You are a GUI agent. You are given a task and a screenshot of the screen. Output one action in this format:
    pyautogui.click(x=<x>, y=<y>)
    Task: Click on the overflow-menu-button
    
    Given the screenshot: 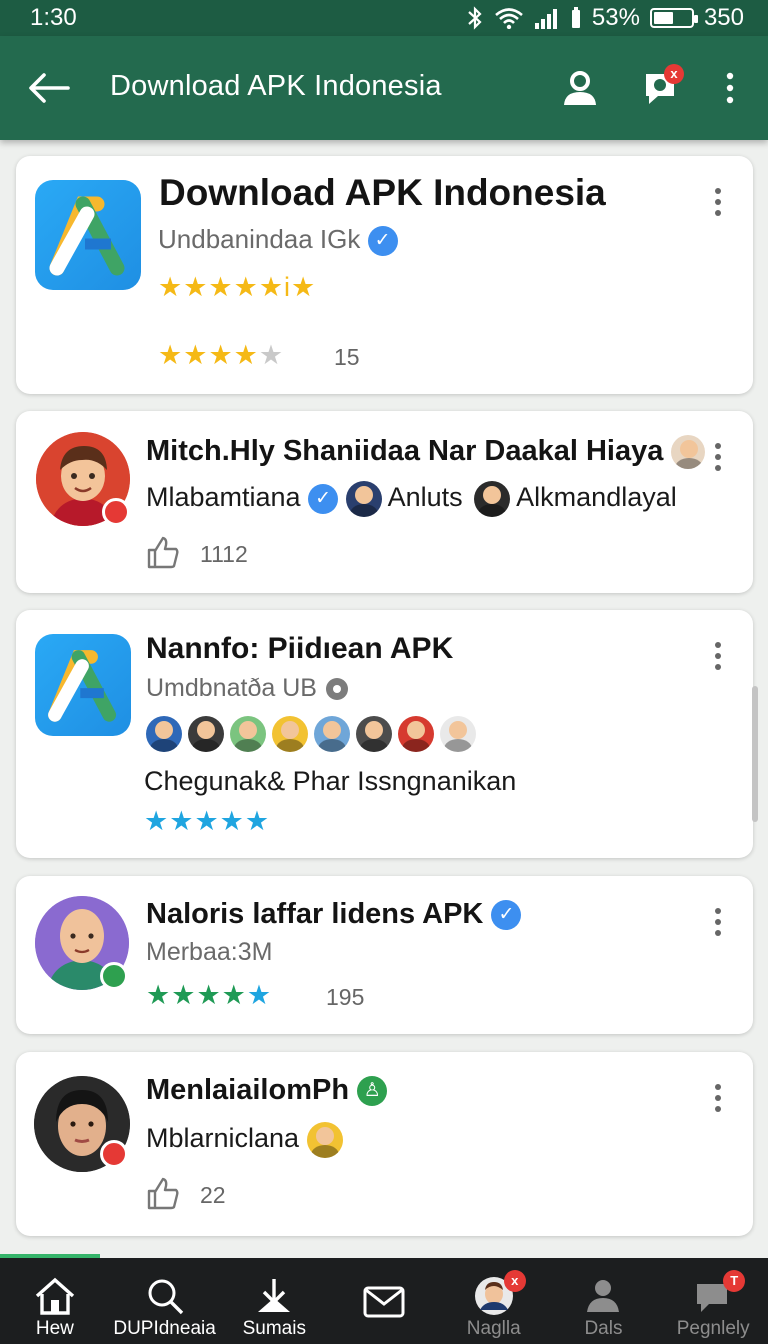 What is the action you would take?
    pyautogui.click(x=730, y=88)
    